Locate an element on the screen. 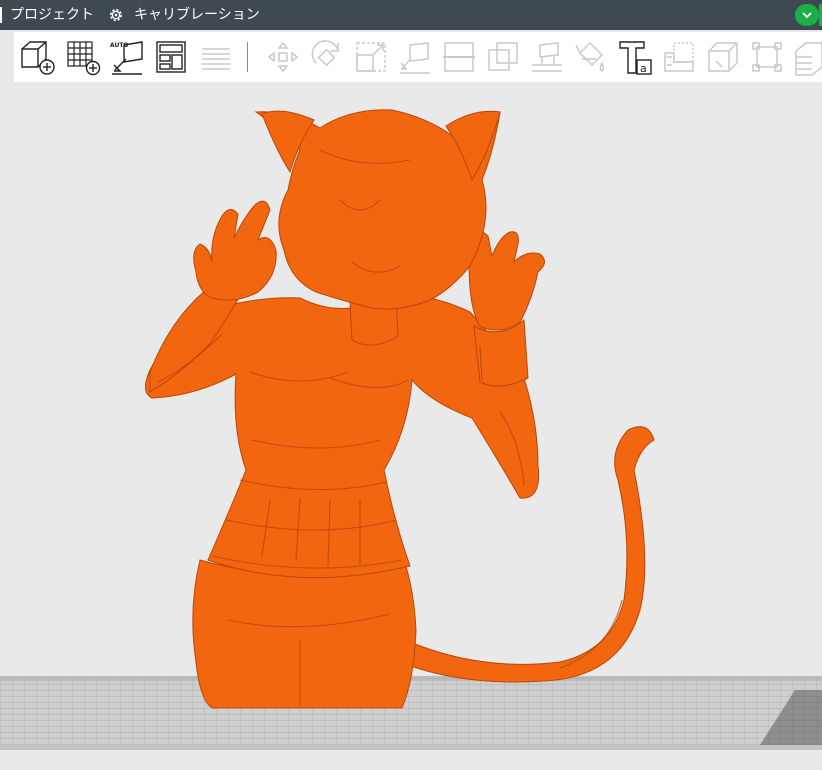 This screenshot has height=770, width=822. scale-icon is located at coordinates (371, 57).